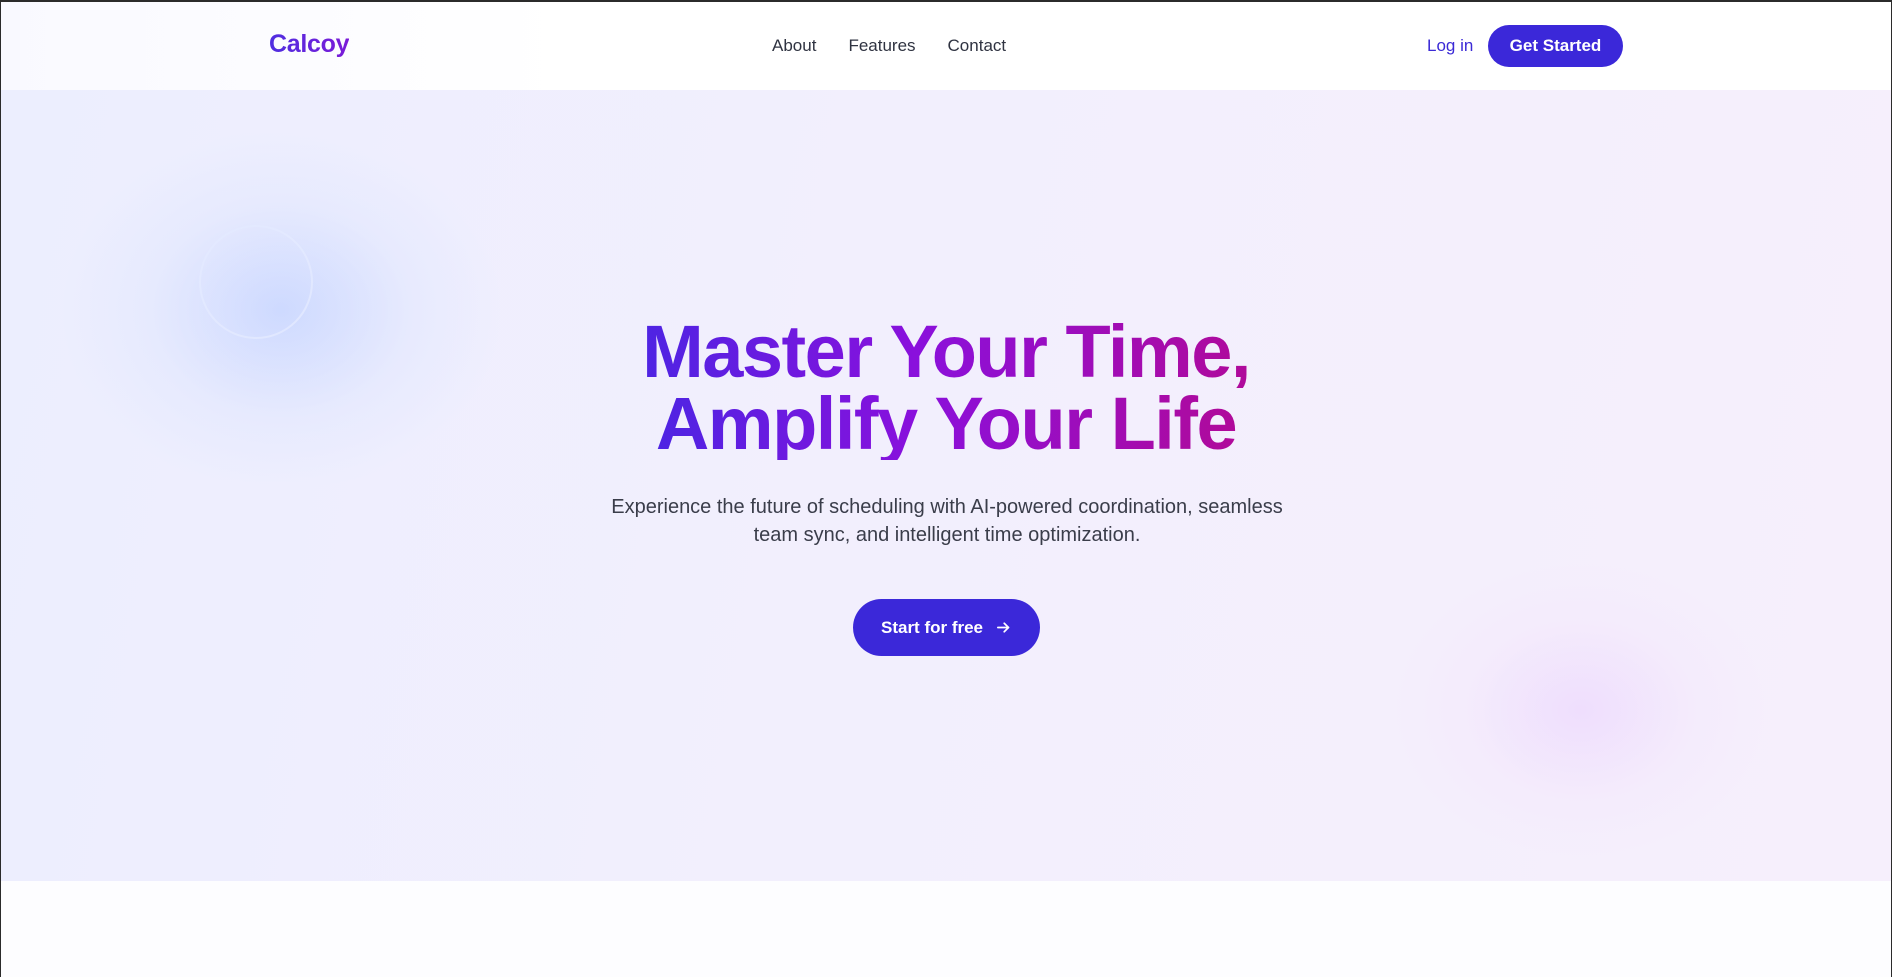 This screenshot has width=1892, height=977. I want to click on start-for-free-button: Start for free, so click(946, 627).